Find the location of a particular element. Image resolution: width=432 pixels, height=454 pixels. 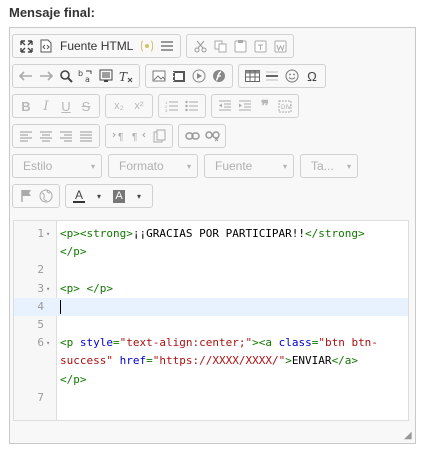

toolbar-group-editing: ba T is located at coordinates (76, 76).